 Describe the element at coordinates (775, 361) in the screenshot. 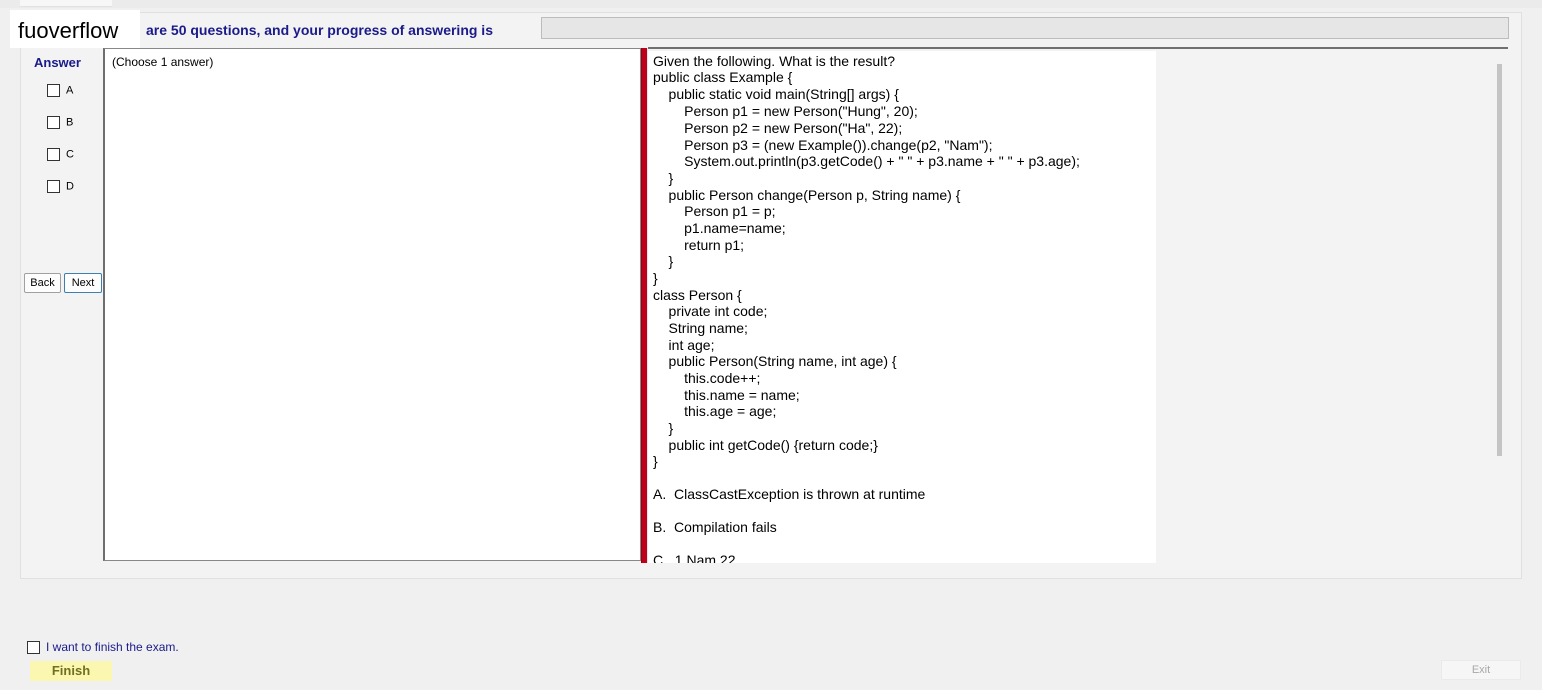

I see `question-line: public Person(String name, int age) {` at that location.